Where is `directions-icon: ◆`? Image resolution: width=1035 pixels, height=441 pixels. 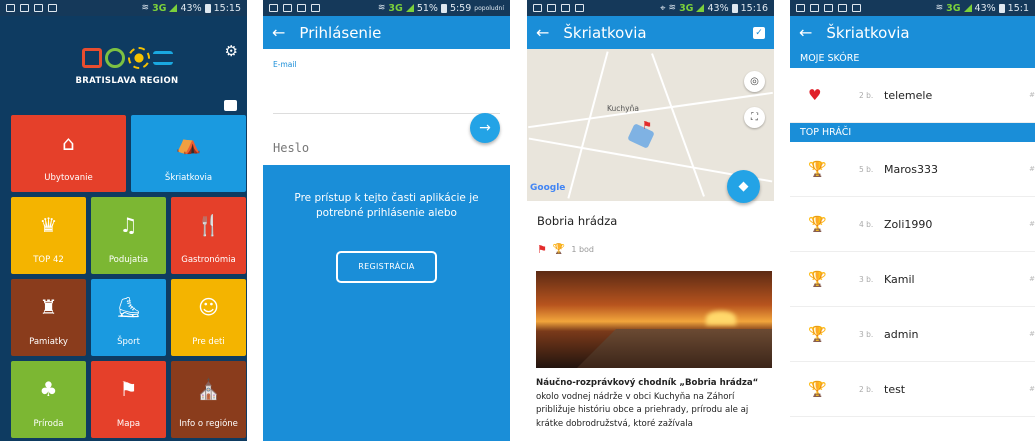 directions-icon: ◆ is located at coordinates (743, 186).